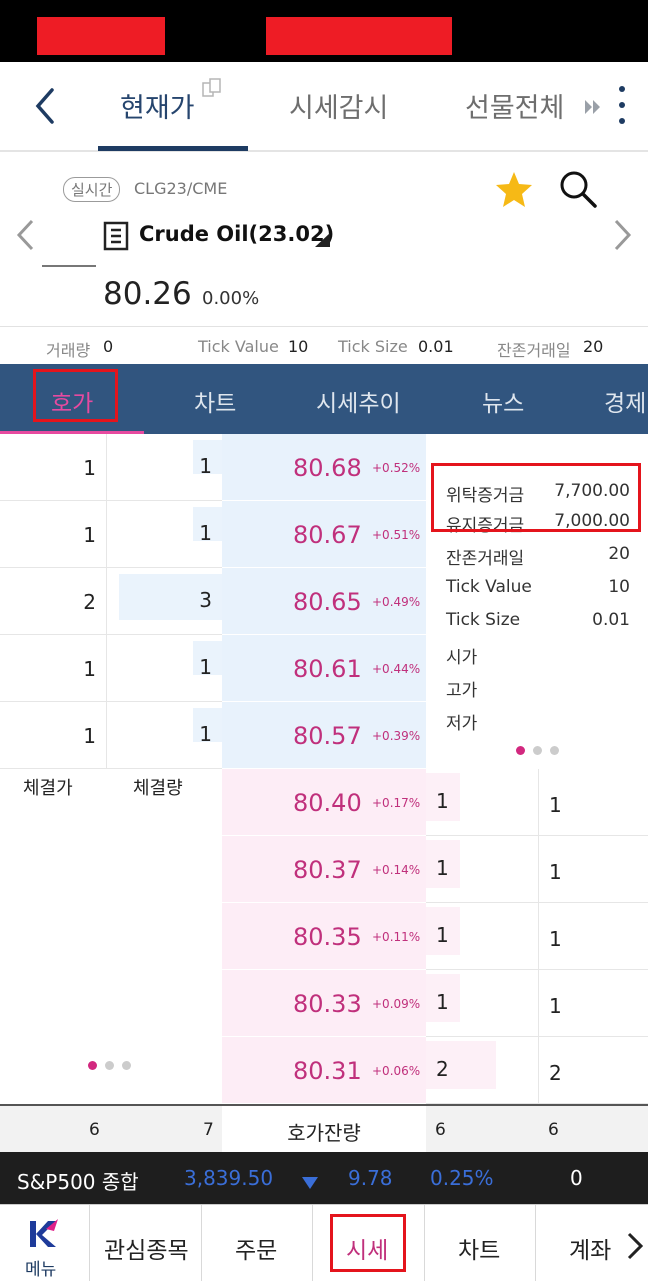  I want to click on bid-price-cell: 80.31 +0.06%, so click(324, 1070).